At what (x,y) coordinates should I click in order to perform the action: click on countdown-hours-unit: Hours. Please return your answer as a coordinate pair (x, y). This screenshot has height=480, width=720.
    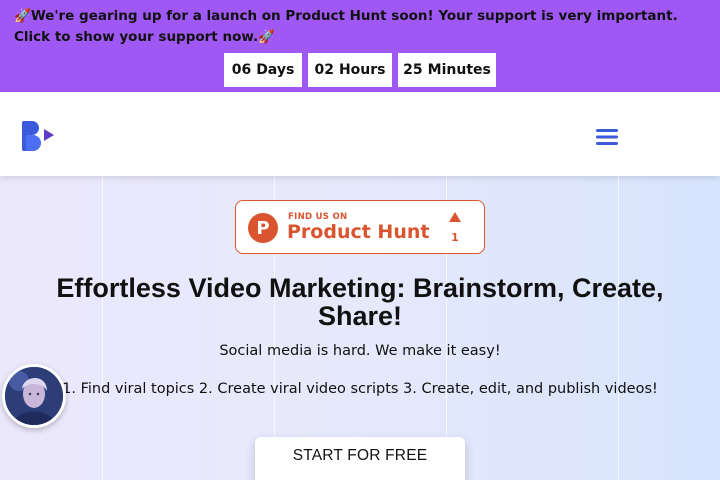
    Looking at the image, I should click on (362, 70).